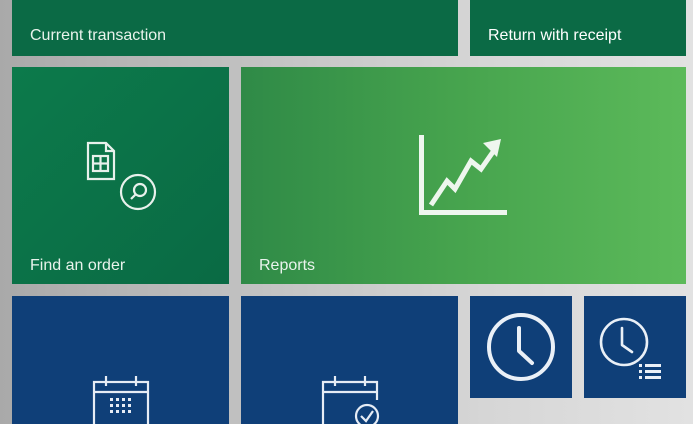 This screenshot has width=693, height=424. Describe the element at coordinates (98, 35) in the screenshot. I see `current-transaction-label: Current transaction` at that location.